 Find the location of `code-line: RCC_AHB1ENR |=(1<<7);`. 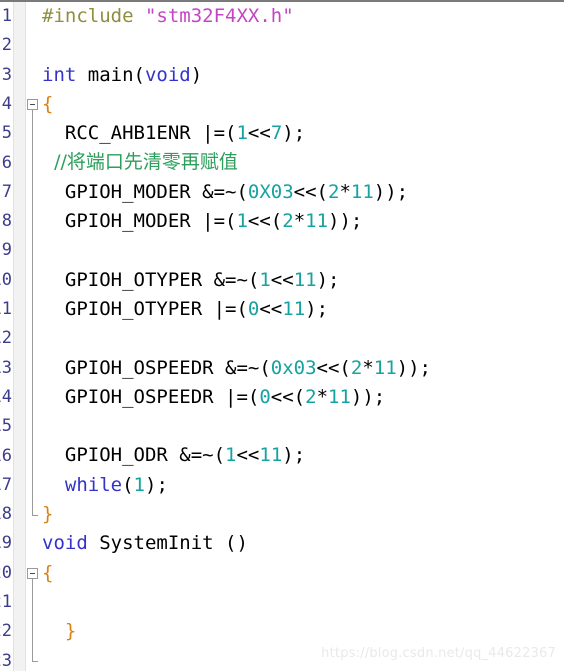

code-line: RCC_AHB1ENR |=(1<<7); is located at coordinates (301, 133).